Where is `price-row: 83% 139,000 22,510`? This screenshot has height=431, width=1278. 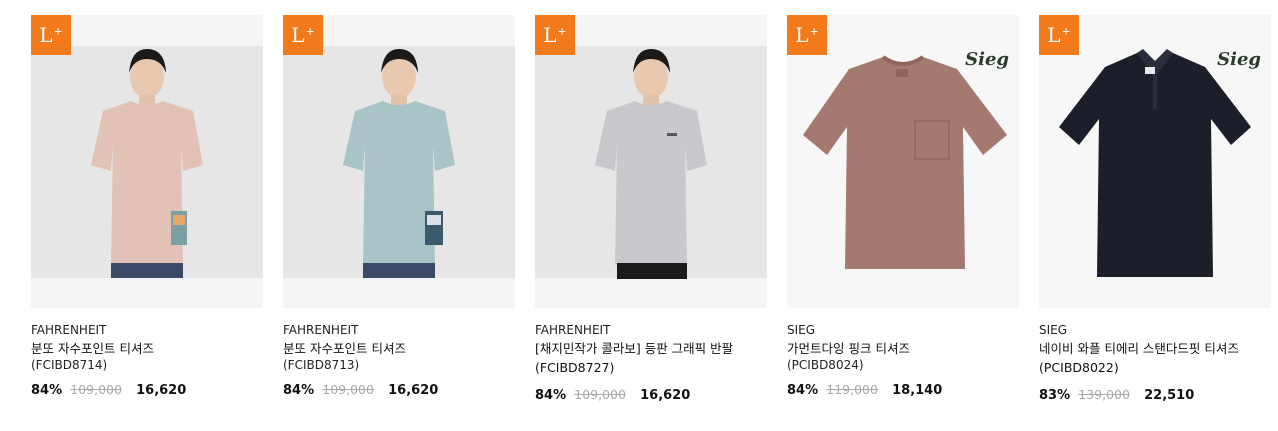
price-row: 83% 139,000 22,510 is located at coordinates (1155, 395).